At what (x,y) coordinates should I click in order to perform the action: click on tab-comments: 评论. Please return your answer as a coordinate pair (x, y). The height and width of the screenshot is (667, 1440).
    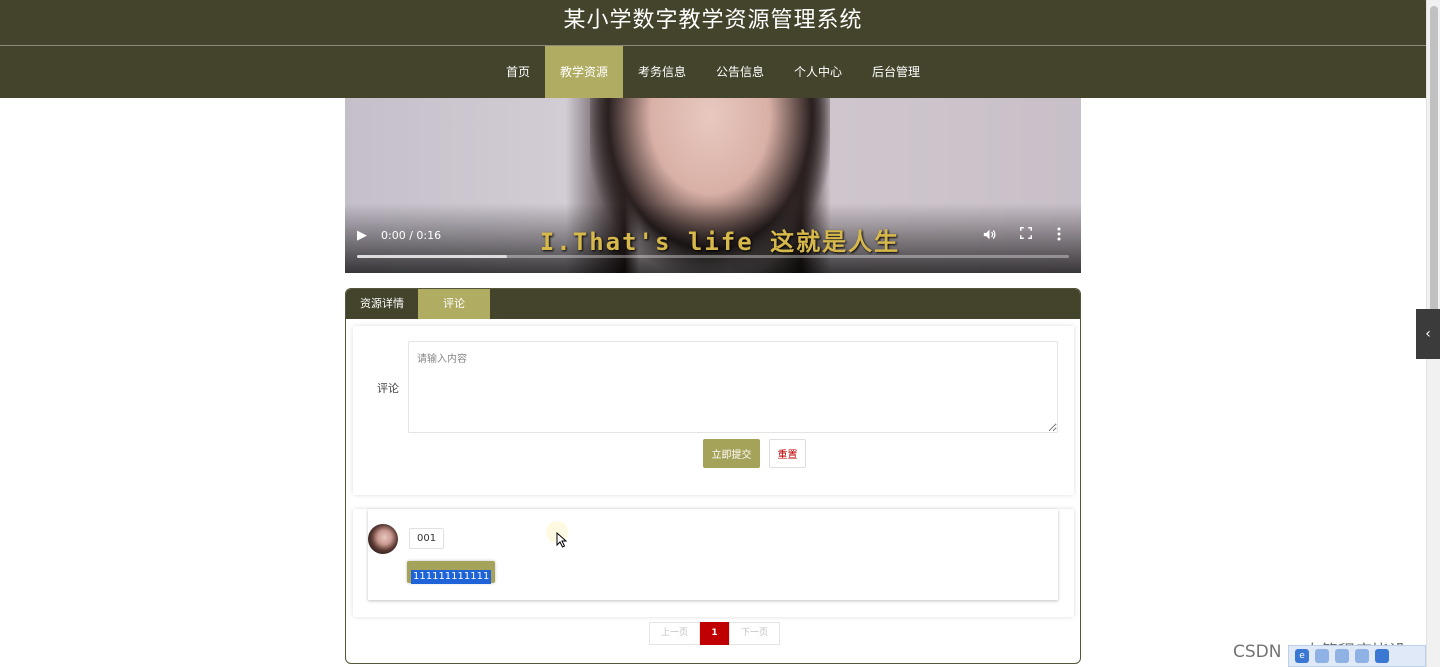
    Looking at the image, I should click on (454, 304).